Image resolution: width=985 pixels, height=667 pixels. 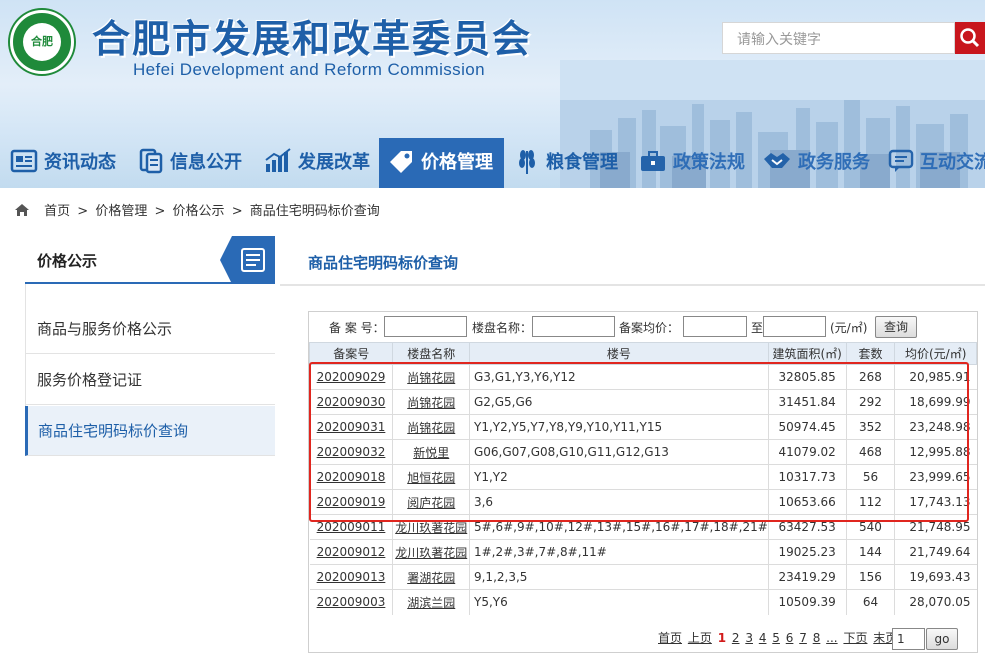 I want to click on building-no-cell: Y1,Y2, so click(x=619, y=477).